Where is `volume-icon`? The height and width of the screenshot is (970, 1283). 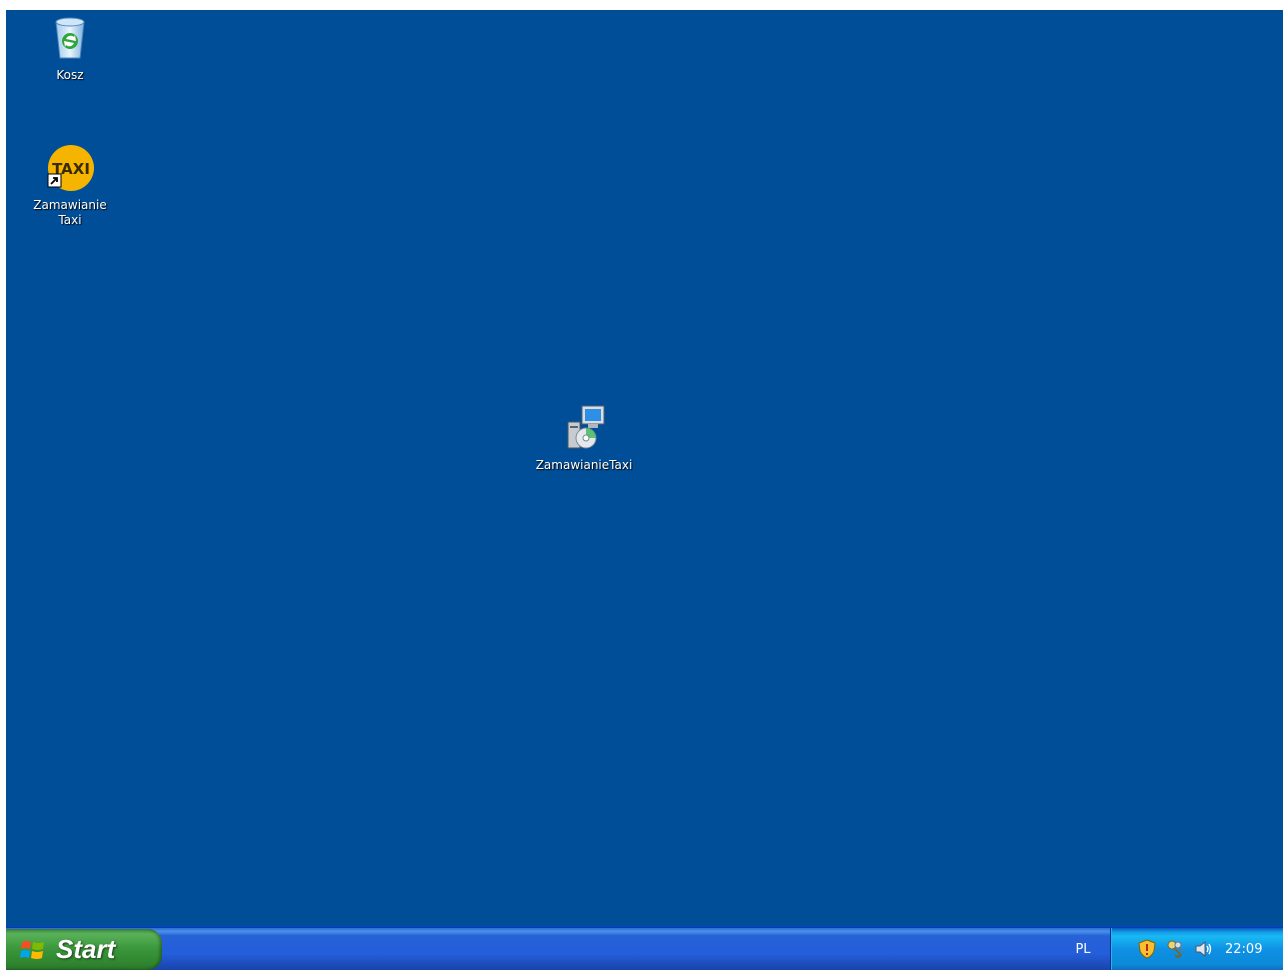
volume-icon is located at coordinates (1203, 949).